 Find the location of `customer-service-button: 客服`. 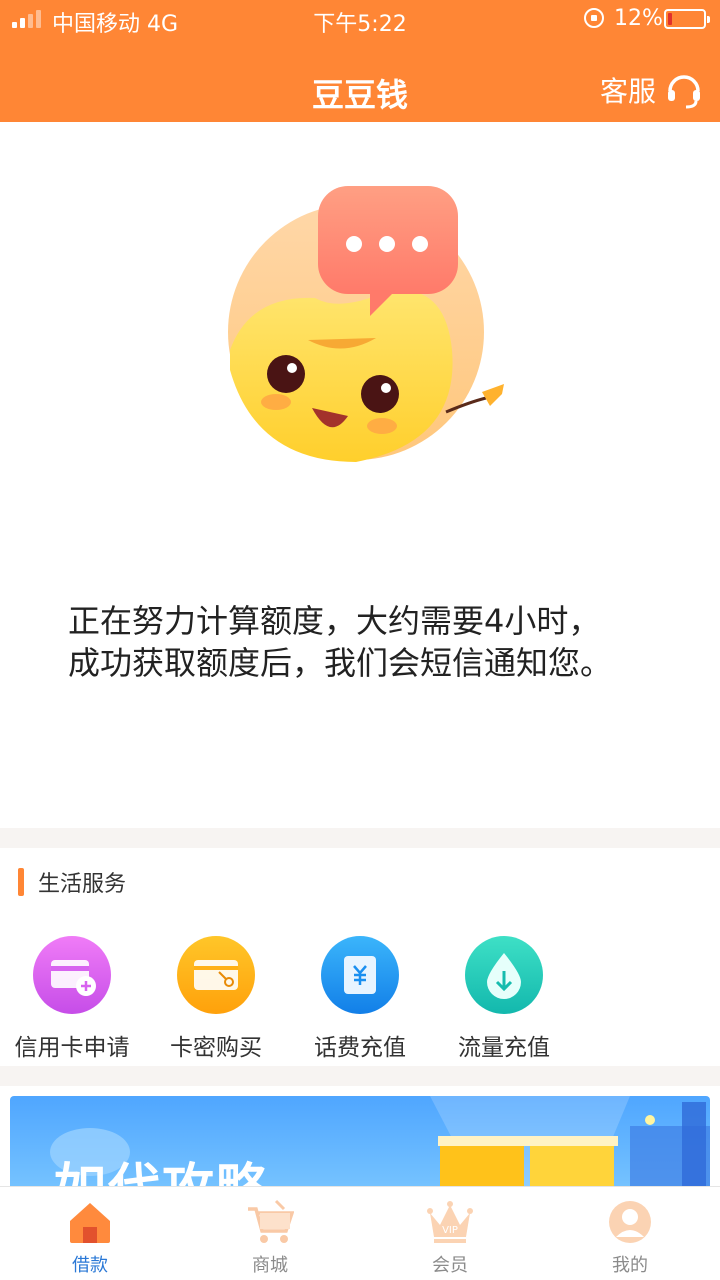

customer-service-button: 客服 is located at coordinates (651, 90).